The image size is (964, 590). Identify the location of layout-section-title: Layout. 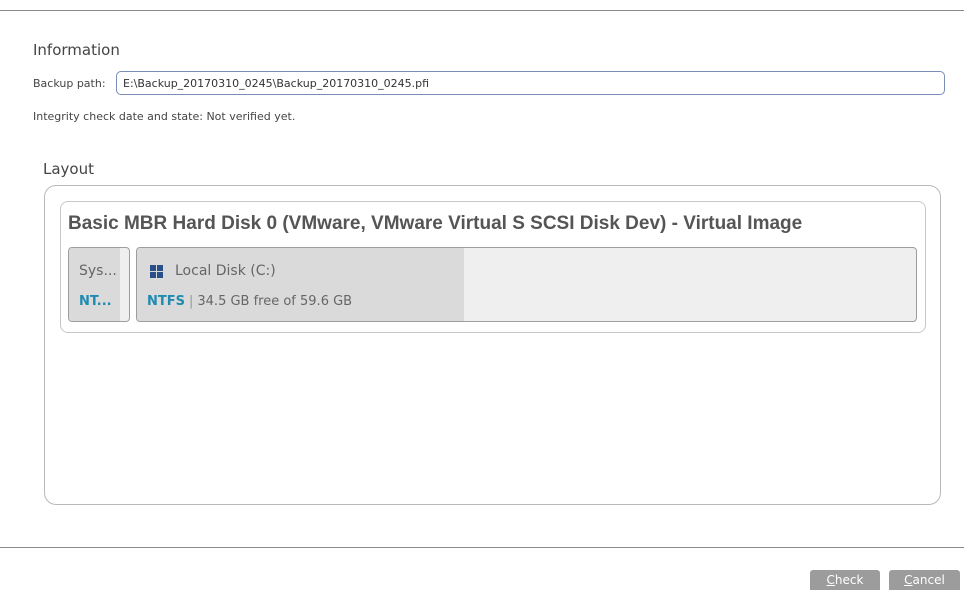
(68, 169).